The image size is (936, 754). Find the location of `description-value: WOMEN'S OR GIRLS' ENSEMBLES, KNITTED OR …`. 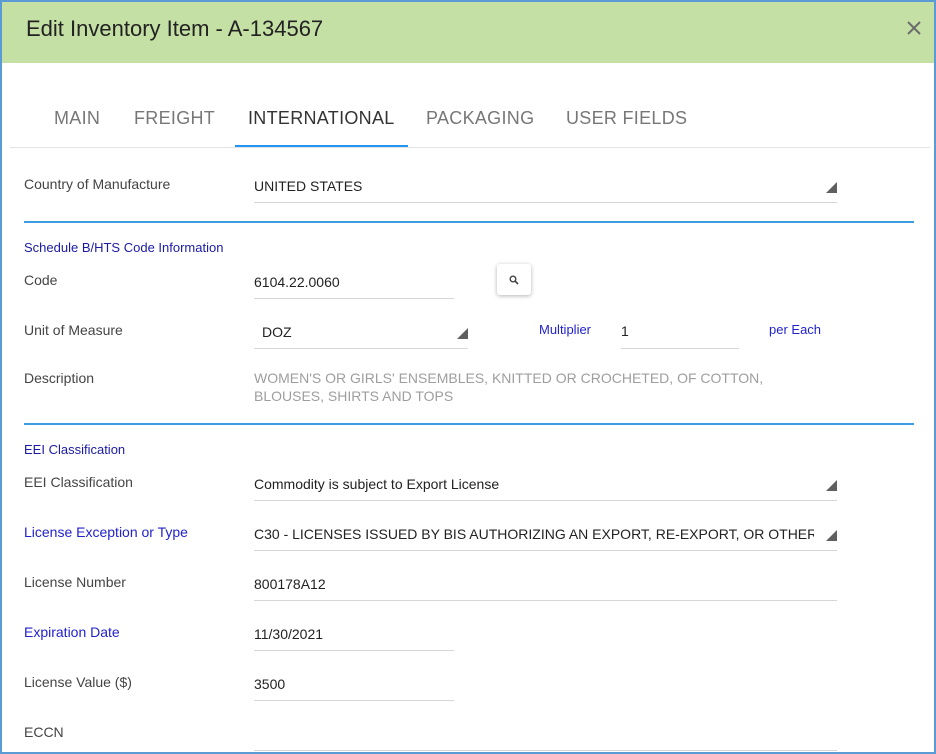

description-value: WOMEN'S OR GIRLS' ENSEMBLES, KNITTED OR … is located at coordinates (509, 387).